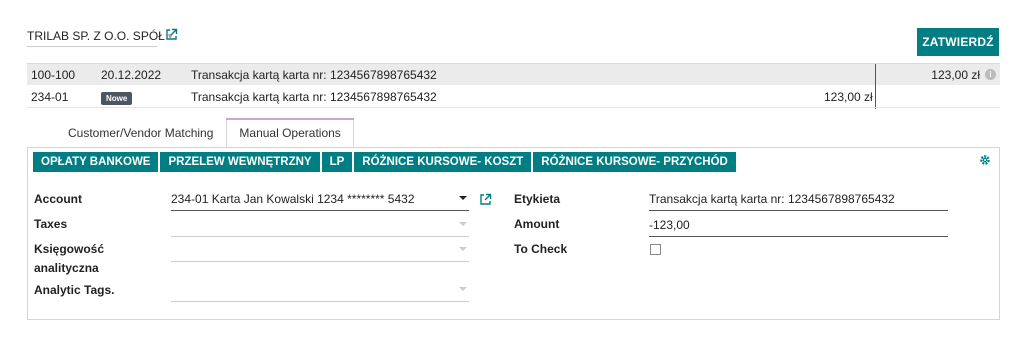 The height and width of the screenshot is (356, 1014). I want to click on account-label: Account, so click(58, 199).